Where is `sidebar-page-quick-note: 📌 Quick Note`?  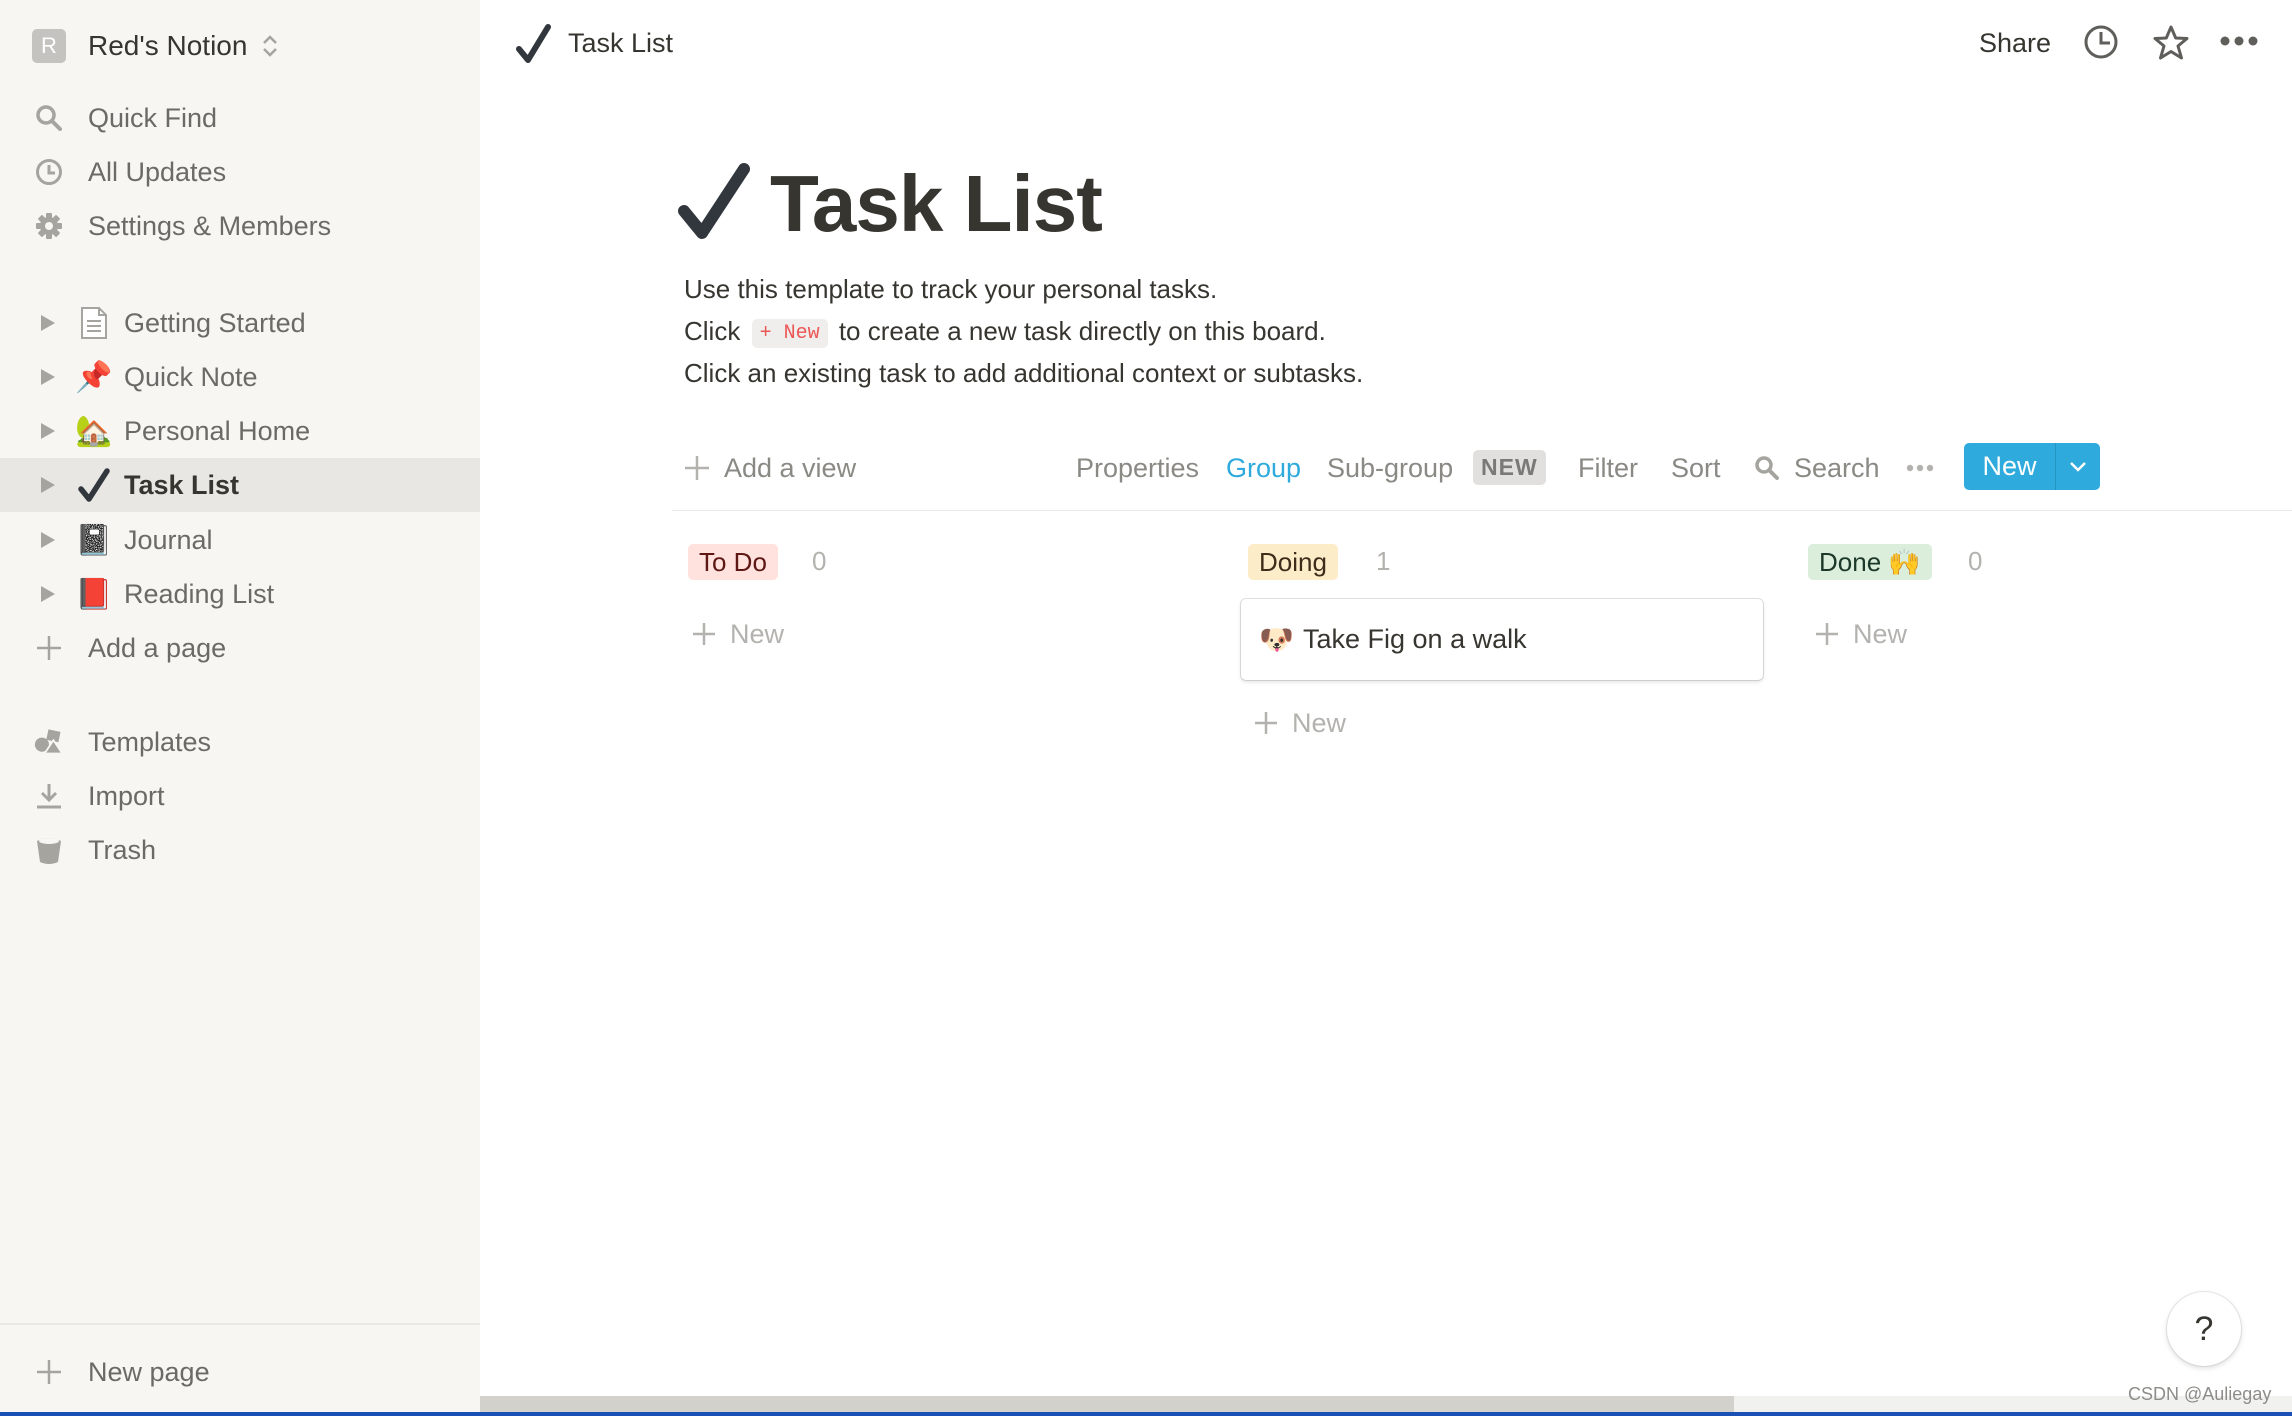 sidebar-page-quick-note: 📌 Quick Note is located at coordinates (240, 377).